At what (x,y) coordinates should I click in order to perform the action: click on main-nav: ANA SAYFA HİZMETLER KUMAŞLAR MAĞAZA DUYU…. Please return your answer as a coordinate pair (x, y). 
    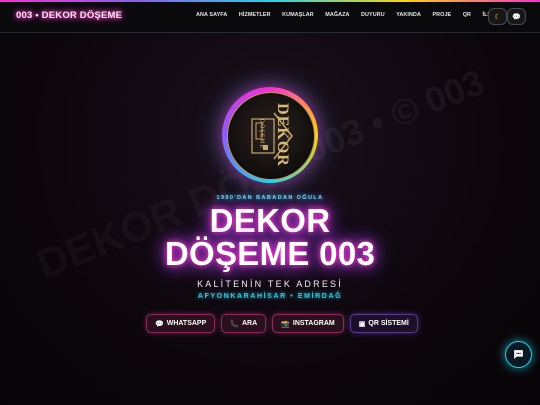
    Looking at the image, I should click on (357, 15).